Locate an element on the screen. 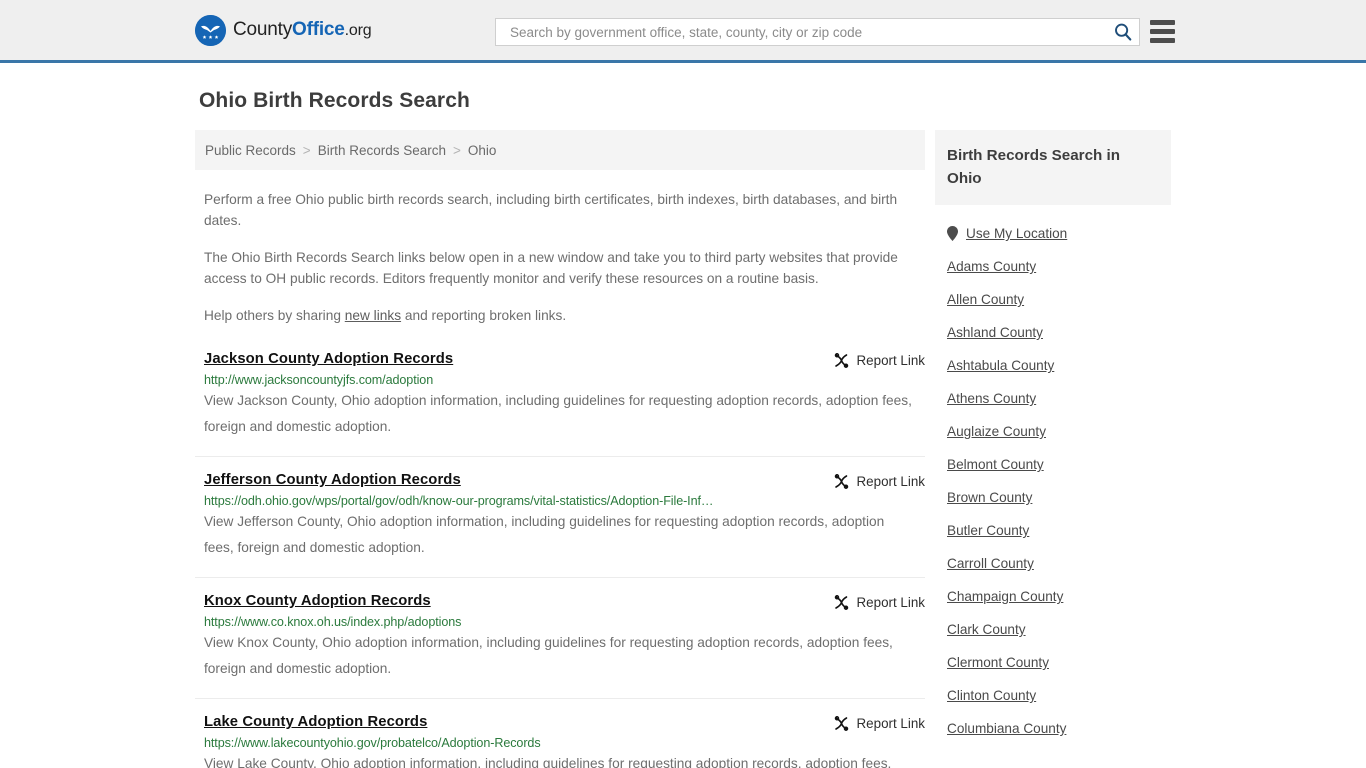 Image resolution: width=1366 pixels, height=768 pixels. sidebar-item-county: Clermont County is located at coordinates (1053, 662).